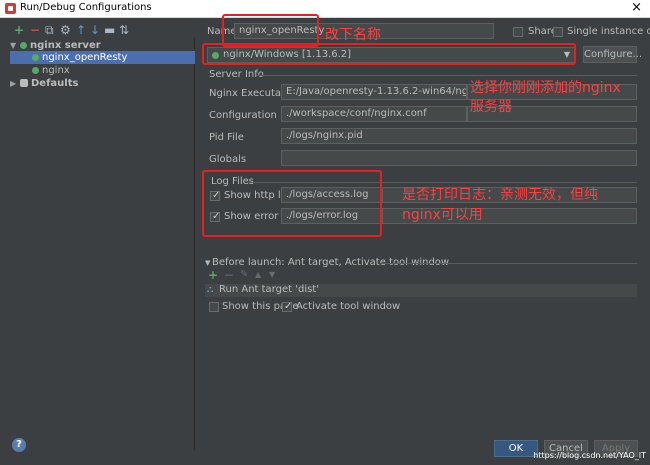  Describe the element at coordinates (49, 30) in the screenshot. I see `copy-config-icon: ⧉` at that location.